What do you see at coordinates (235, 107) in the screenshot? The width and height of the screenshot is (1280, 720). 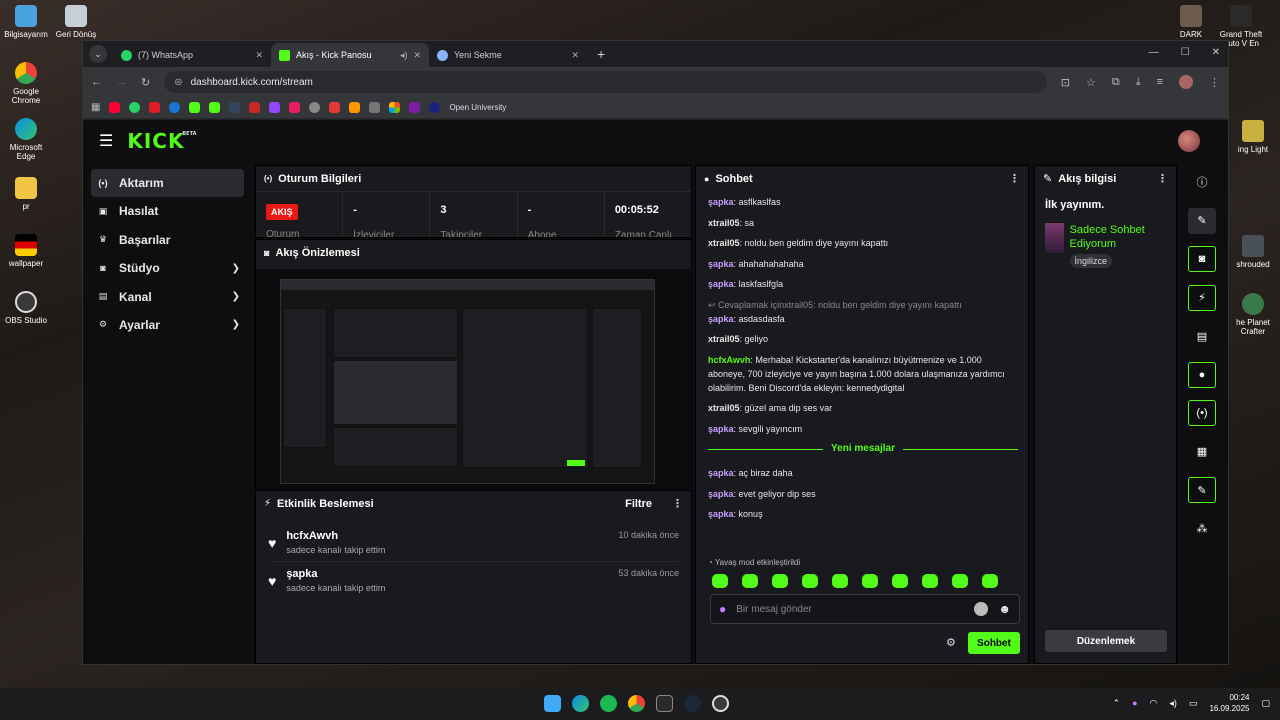 I see `tumblr-icon` at bounding box center [235, 107].